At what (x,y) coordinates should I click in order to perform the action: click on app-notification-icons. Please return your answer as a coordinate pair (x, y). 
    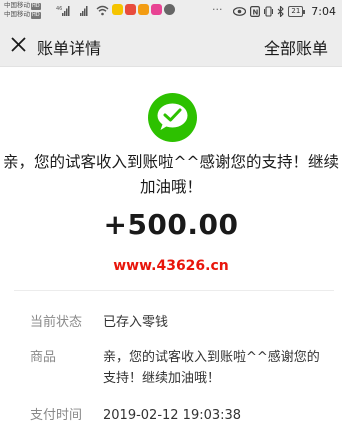
    Looking at the image, I should click on (143, 10).